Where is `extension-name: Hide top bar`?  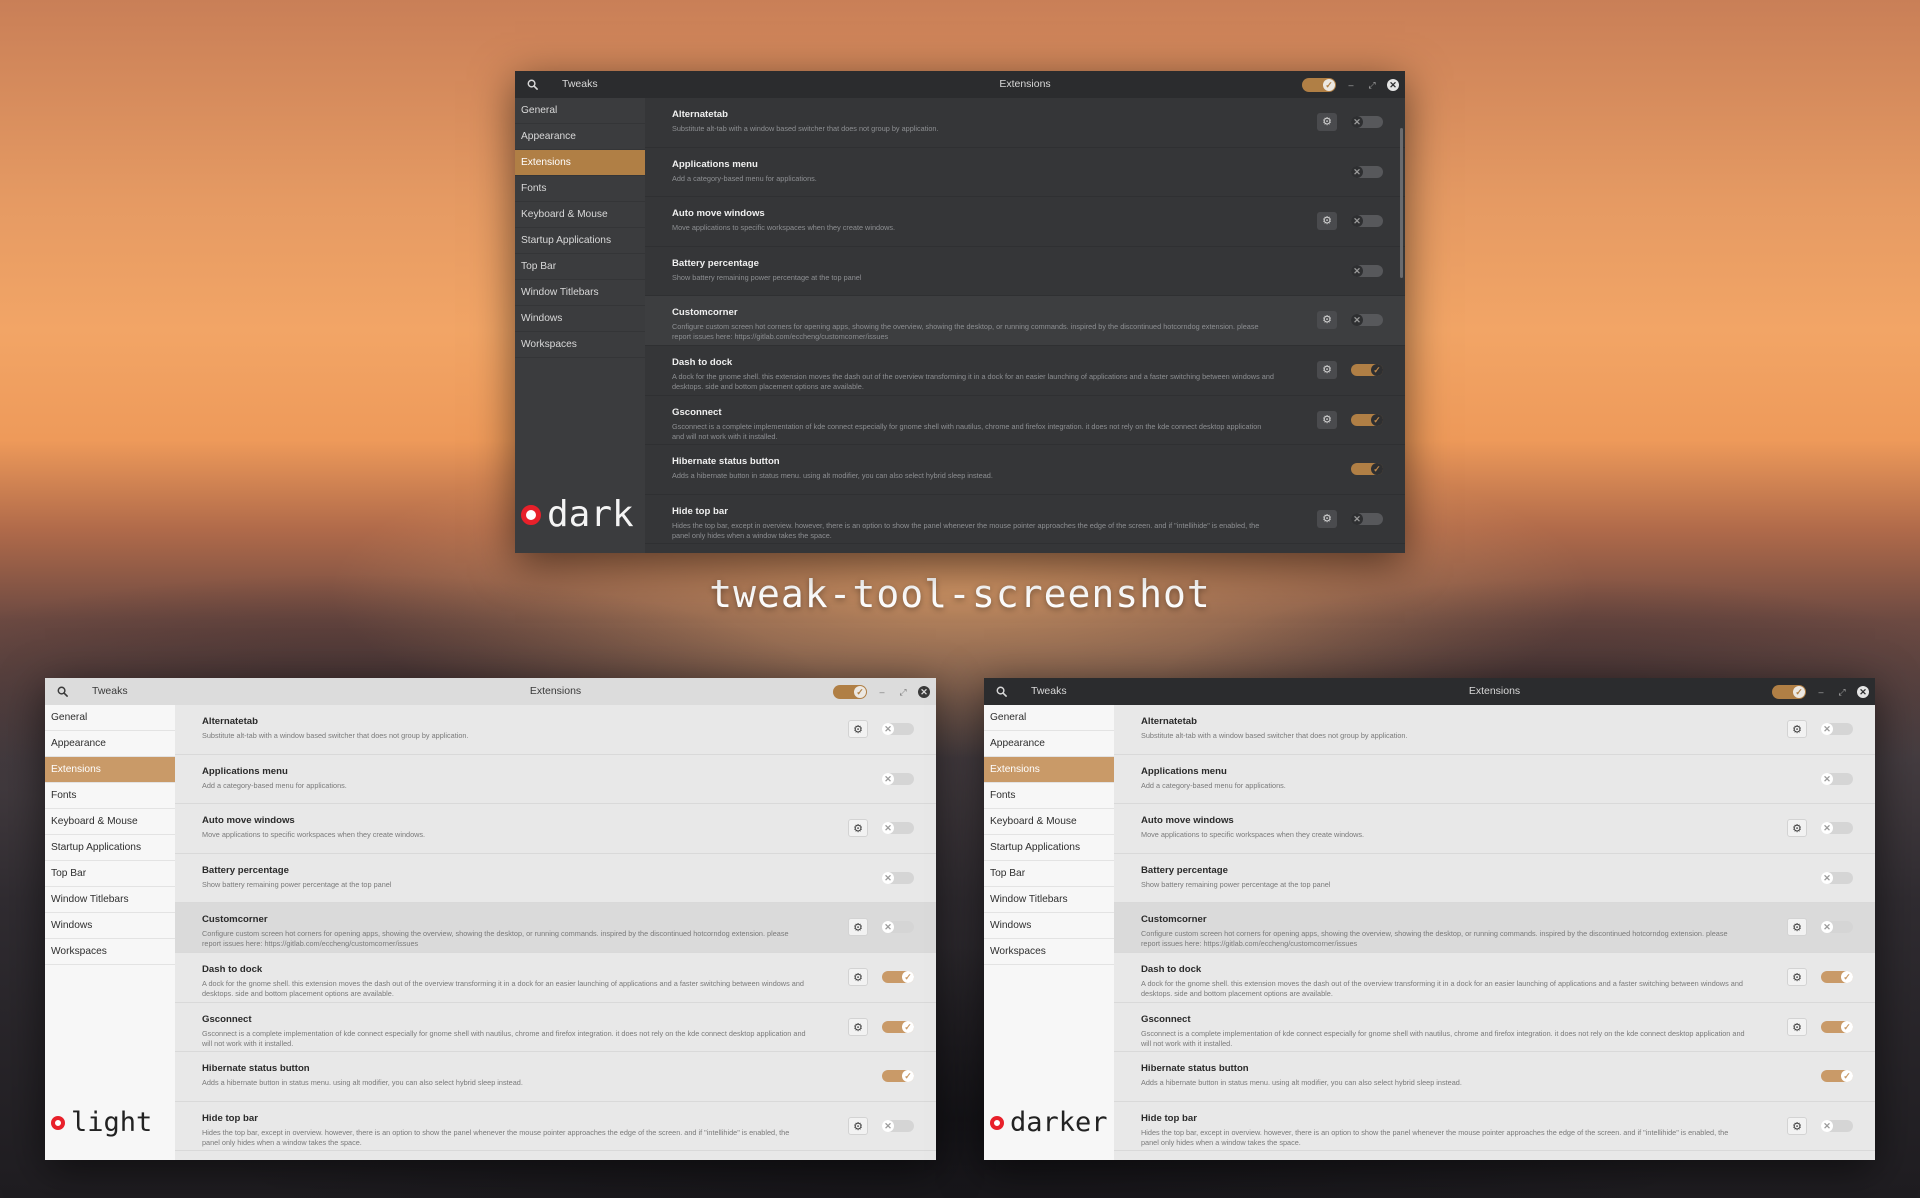 extension-name: Hide top bar is located at coordinates (1169, 1118).